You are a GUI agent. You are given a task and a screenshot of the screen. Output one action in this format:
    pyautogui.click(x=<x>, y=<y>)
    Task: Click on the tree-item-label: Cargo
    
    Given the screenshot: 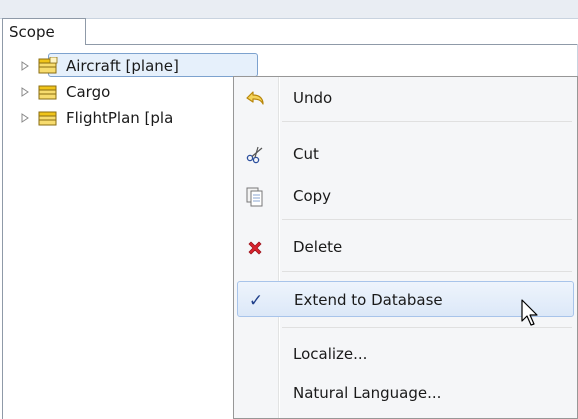 What is the action you would take?
    pyautogui.click(x=88, y=92)
    